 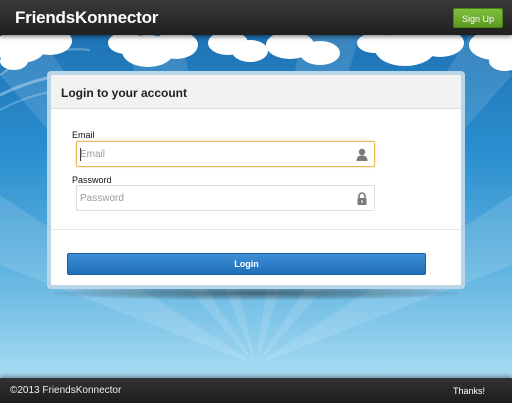 I want to click on user-icon, so click(x=362, y=154).